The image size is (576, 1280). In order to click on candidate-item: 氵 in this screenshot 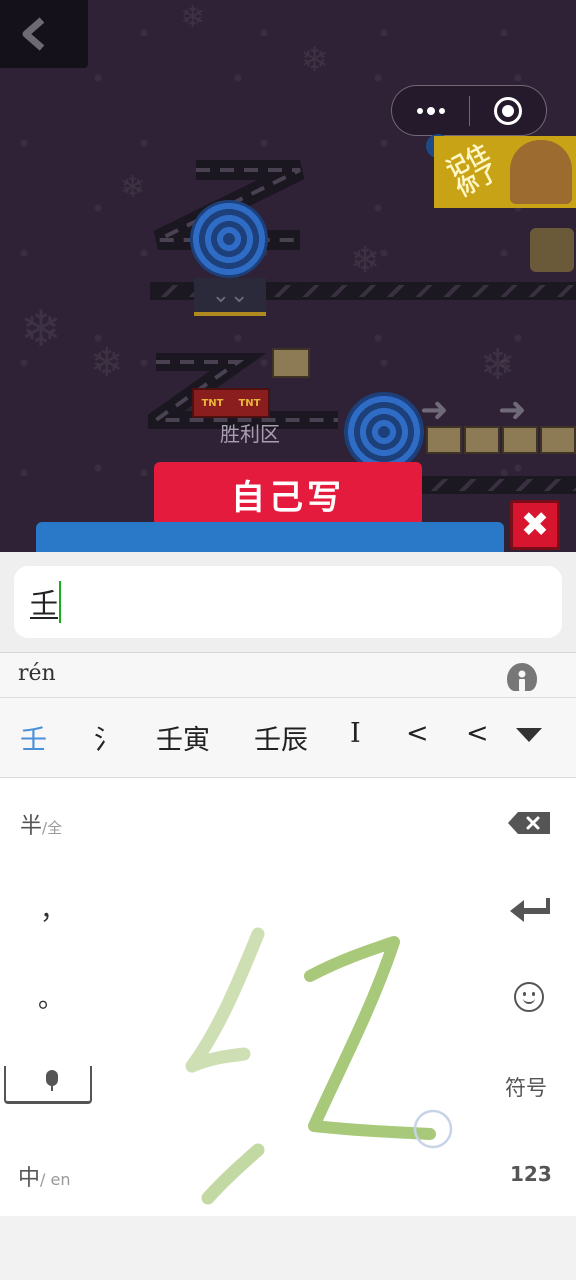, I will do `click(107, 737)`.